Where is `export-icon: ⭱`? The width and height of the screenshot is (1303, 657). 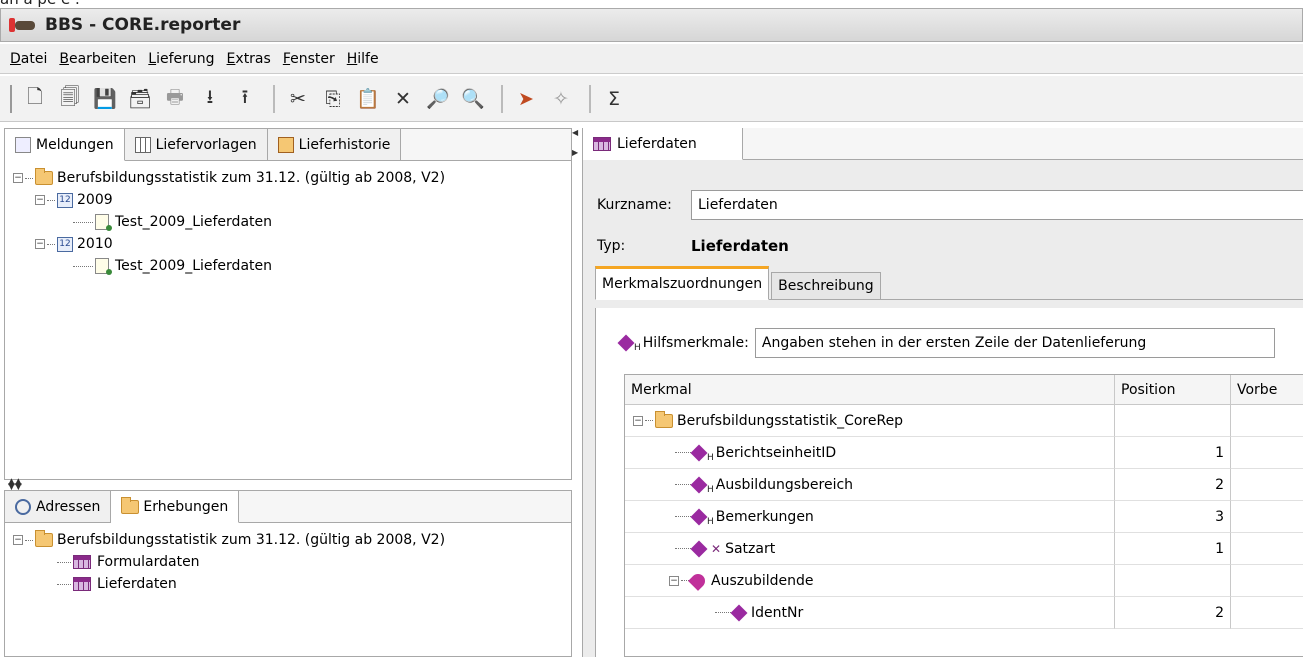 export-icon: ⭱ is located at coordinates (245, 99).